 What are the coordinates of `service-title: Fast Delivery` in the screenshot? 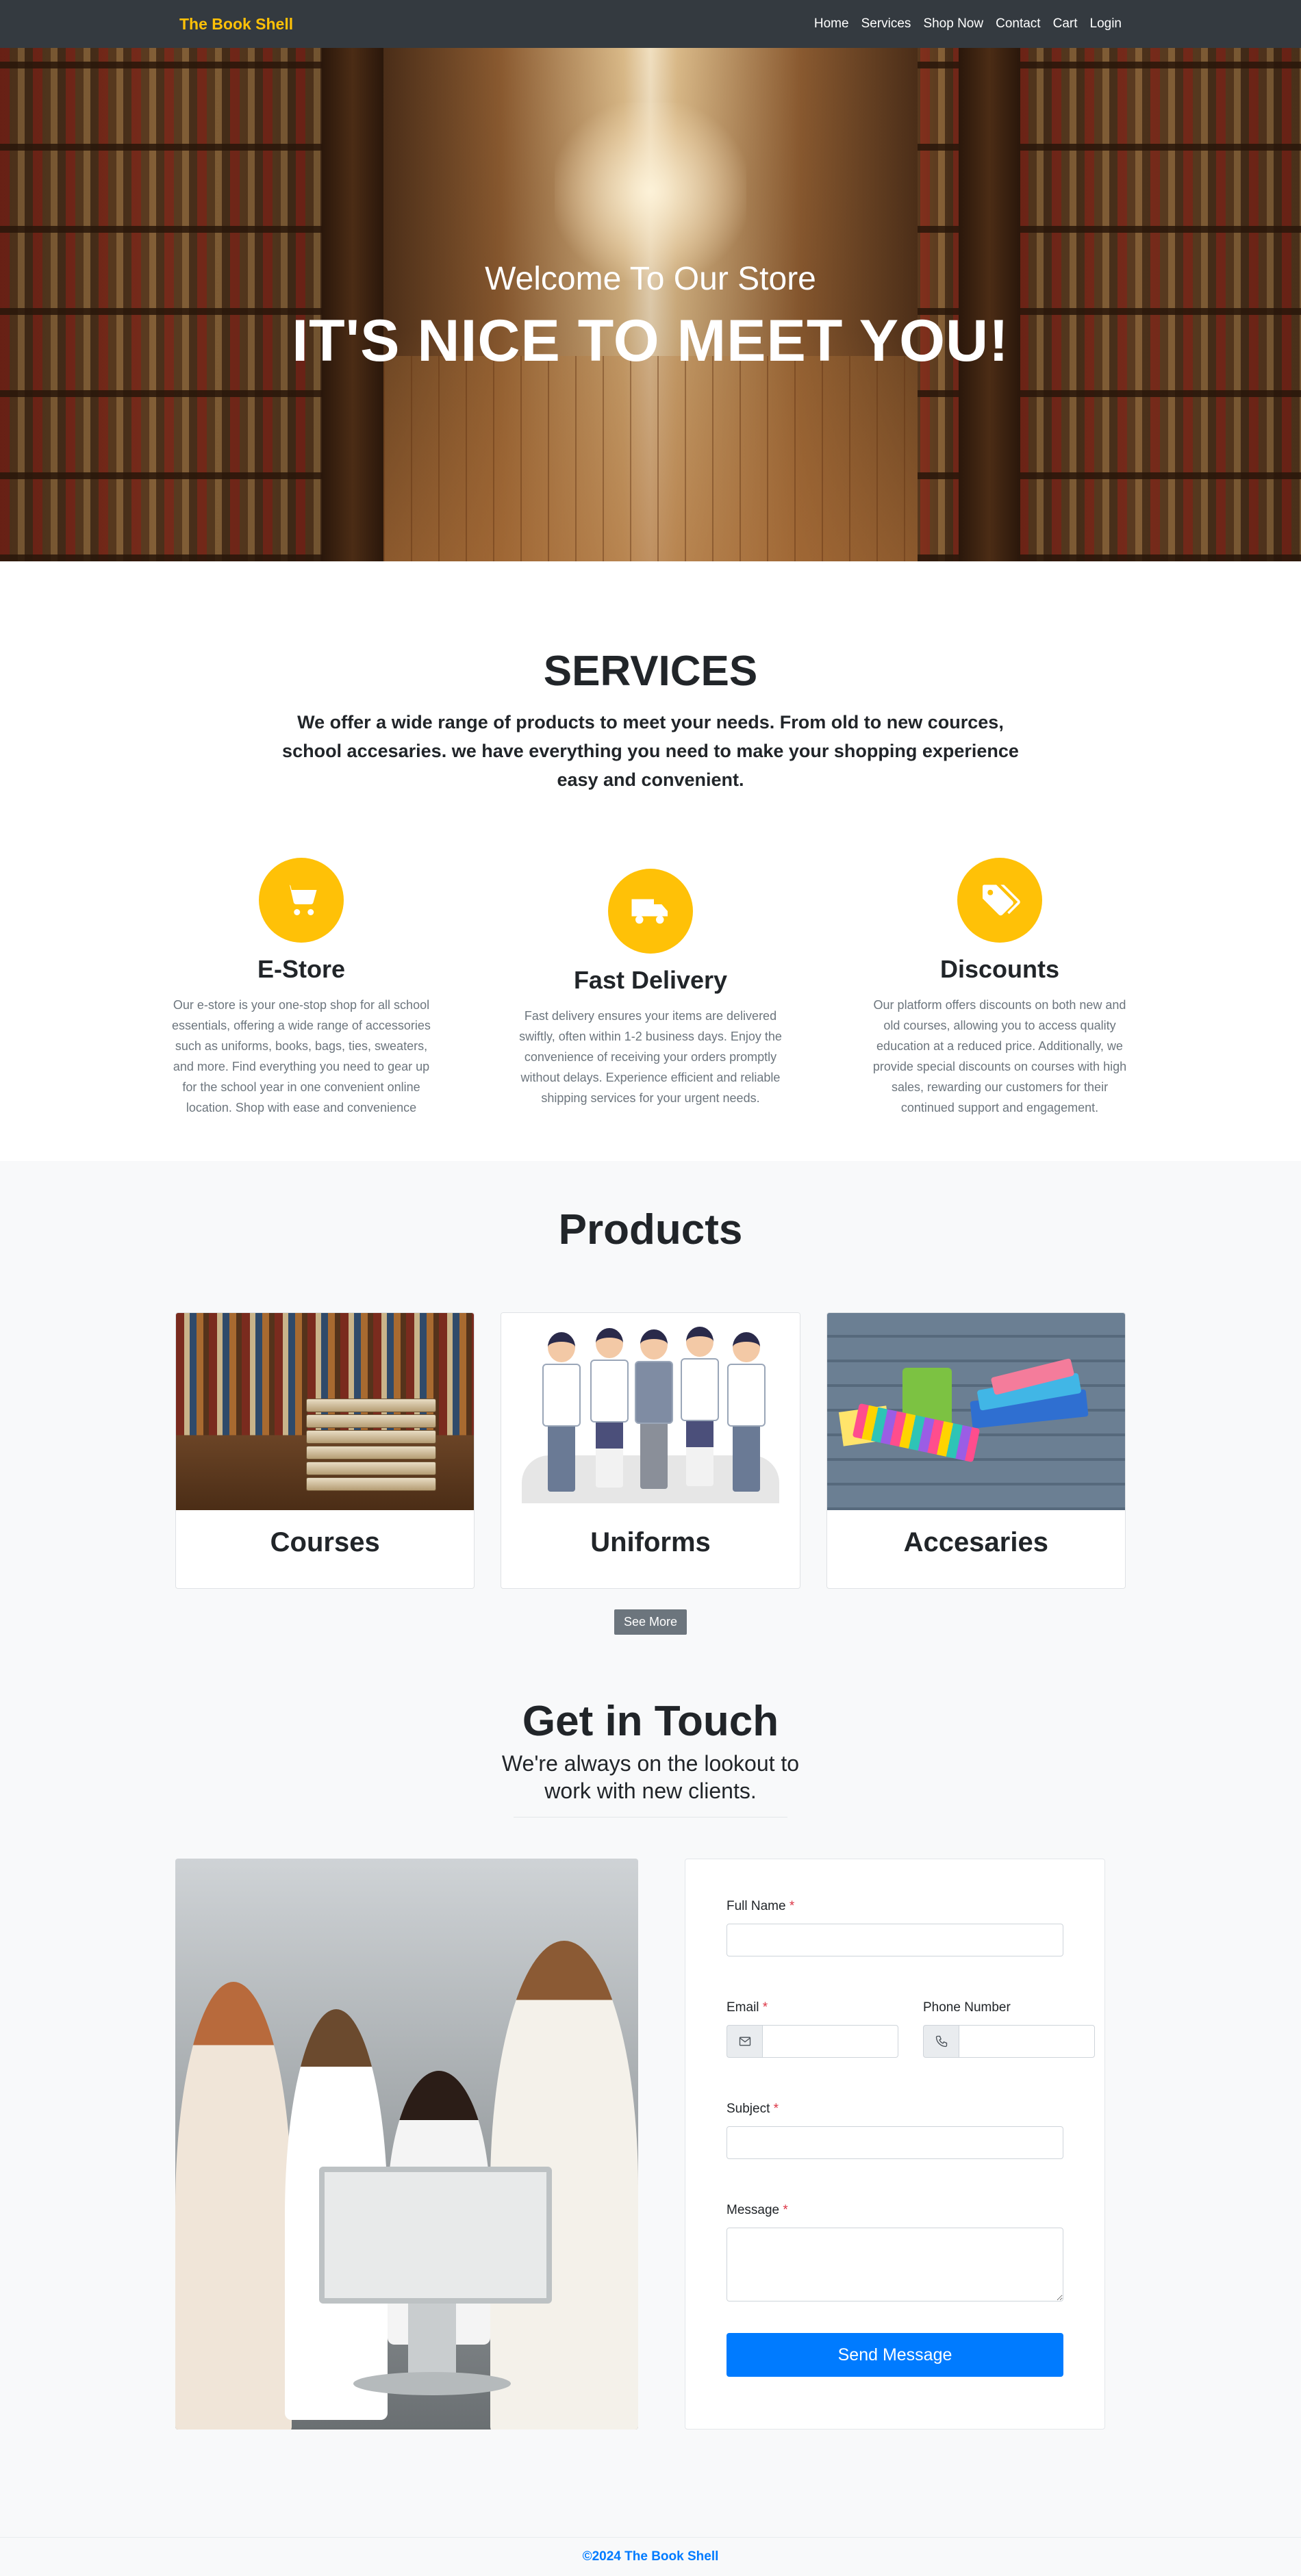 It's located at (650, 980).